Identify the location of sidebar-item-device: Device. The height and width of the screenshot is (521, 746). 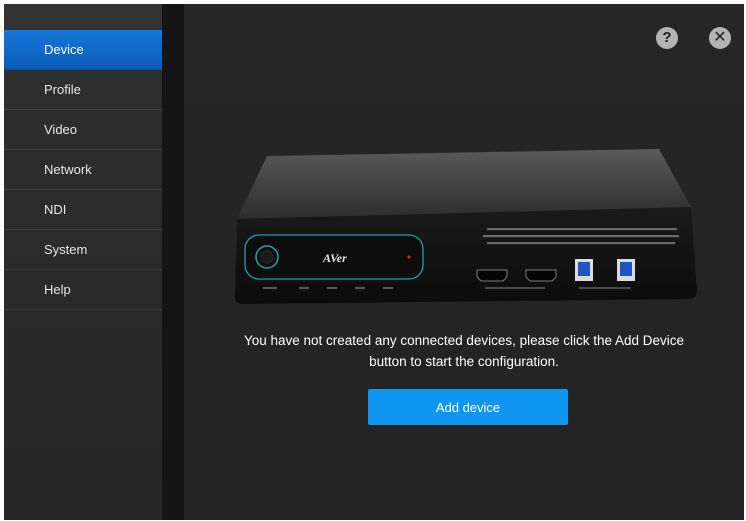
(83, 50).